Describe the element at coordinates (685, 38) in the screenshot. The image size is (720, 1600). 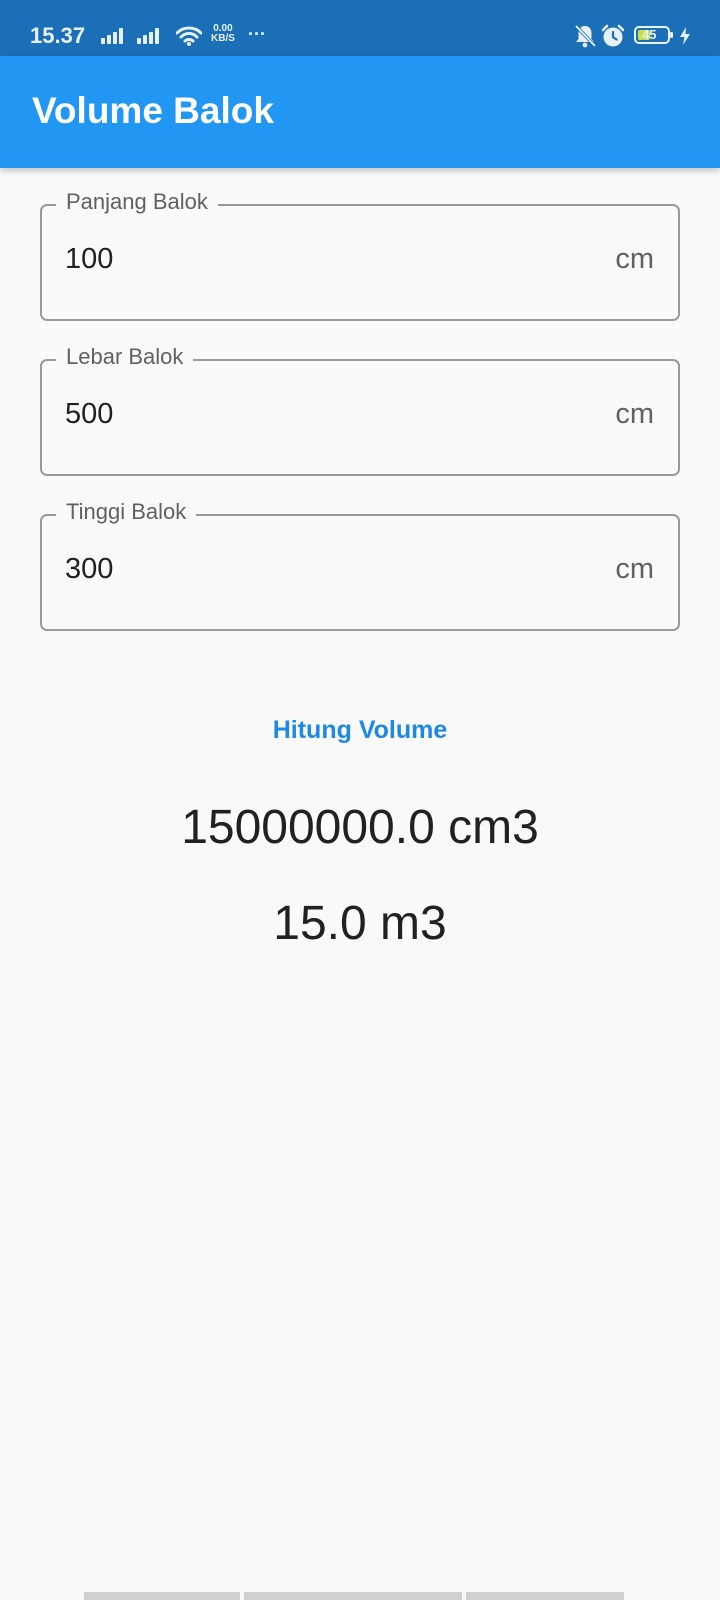
I see `charging-icon` at that location.